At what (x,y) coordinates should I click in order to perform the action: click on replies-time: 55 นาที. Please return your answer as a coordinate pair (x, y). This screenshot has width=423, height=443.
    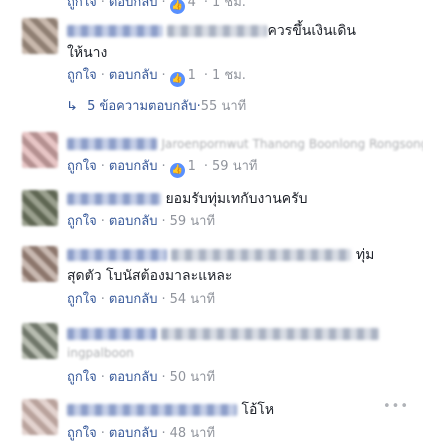
    Looking at the image, I should click on (223, 106).